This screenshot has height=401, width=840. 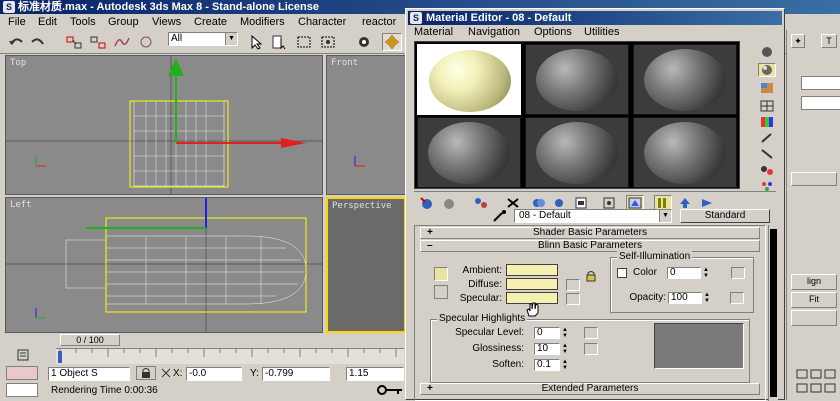 I want to click on region-select-icon, so click(x=304, y=42).